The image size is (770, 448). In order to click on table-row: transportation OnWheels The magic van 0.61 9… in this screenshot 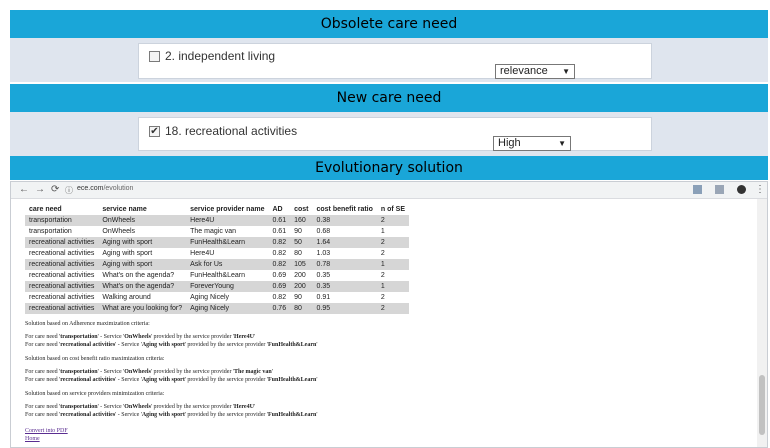, I will do `click(217, 231)`.